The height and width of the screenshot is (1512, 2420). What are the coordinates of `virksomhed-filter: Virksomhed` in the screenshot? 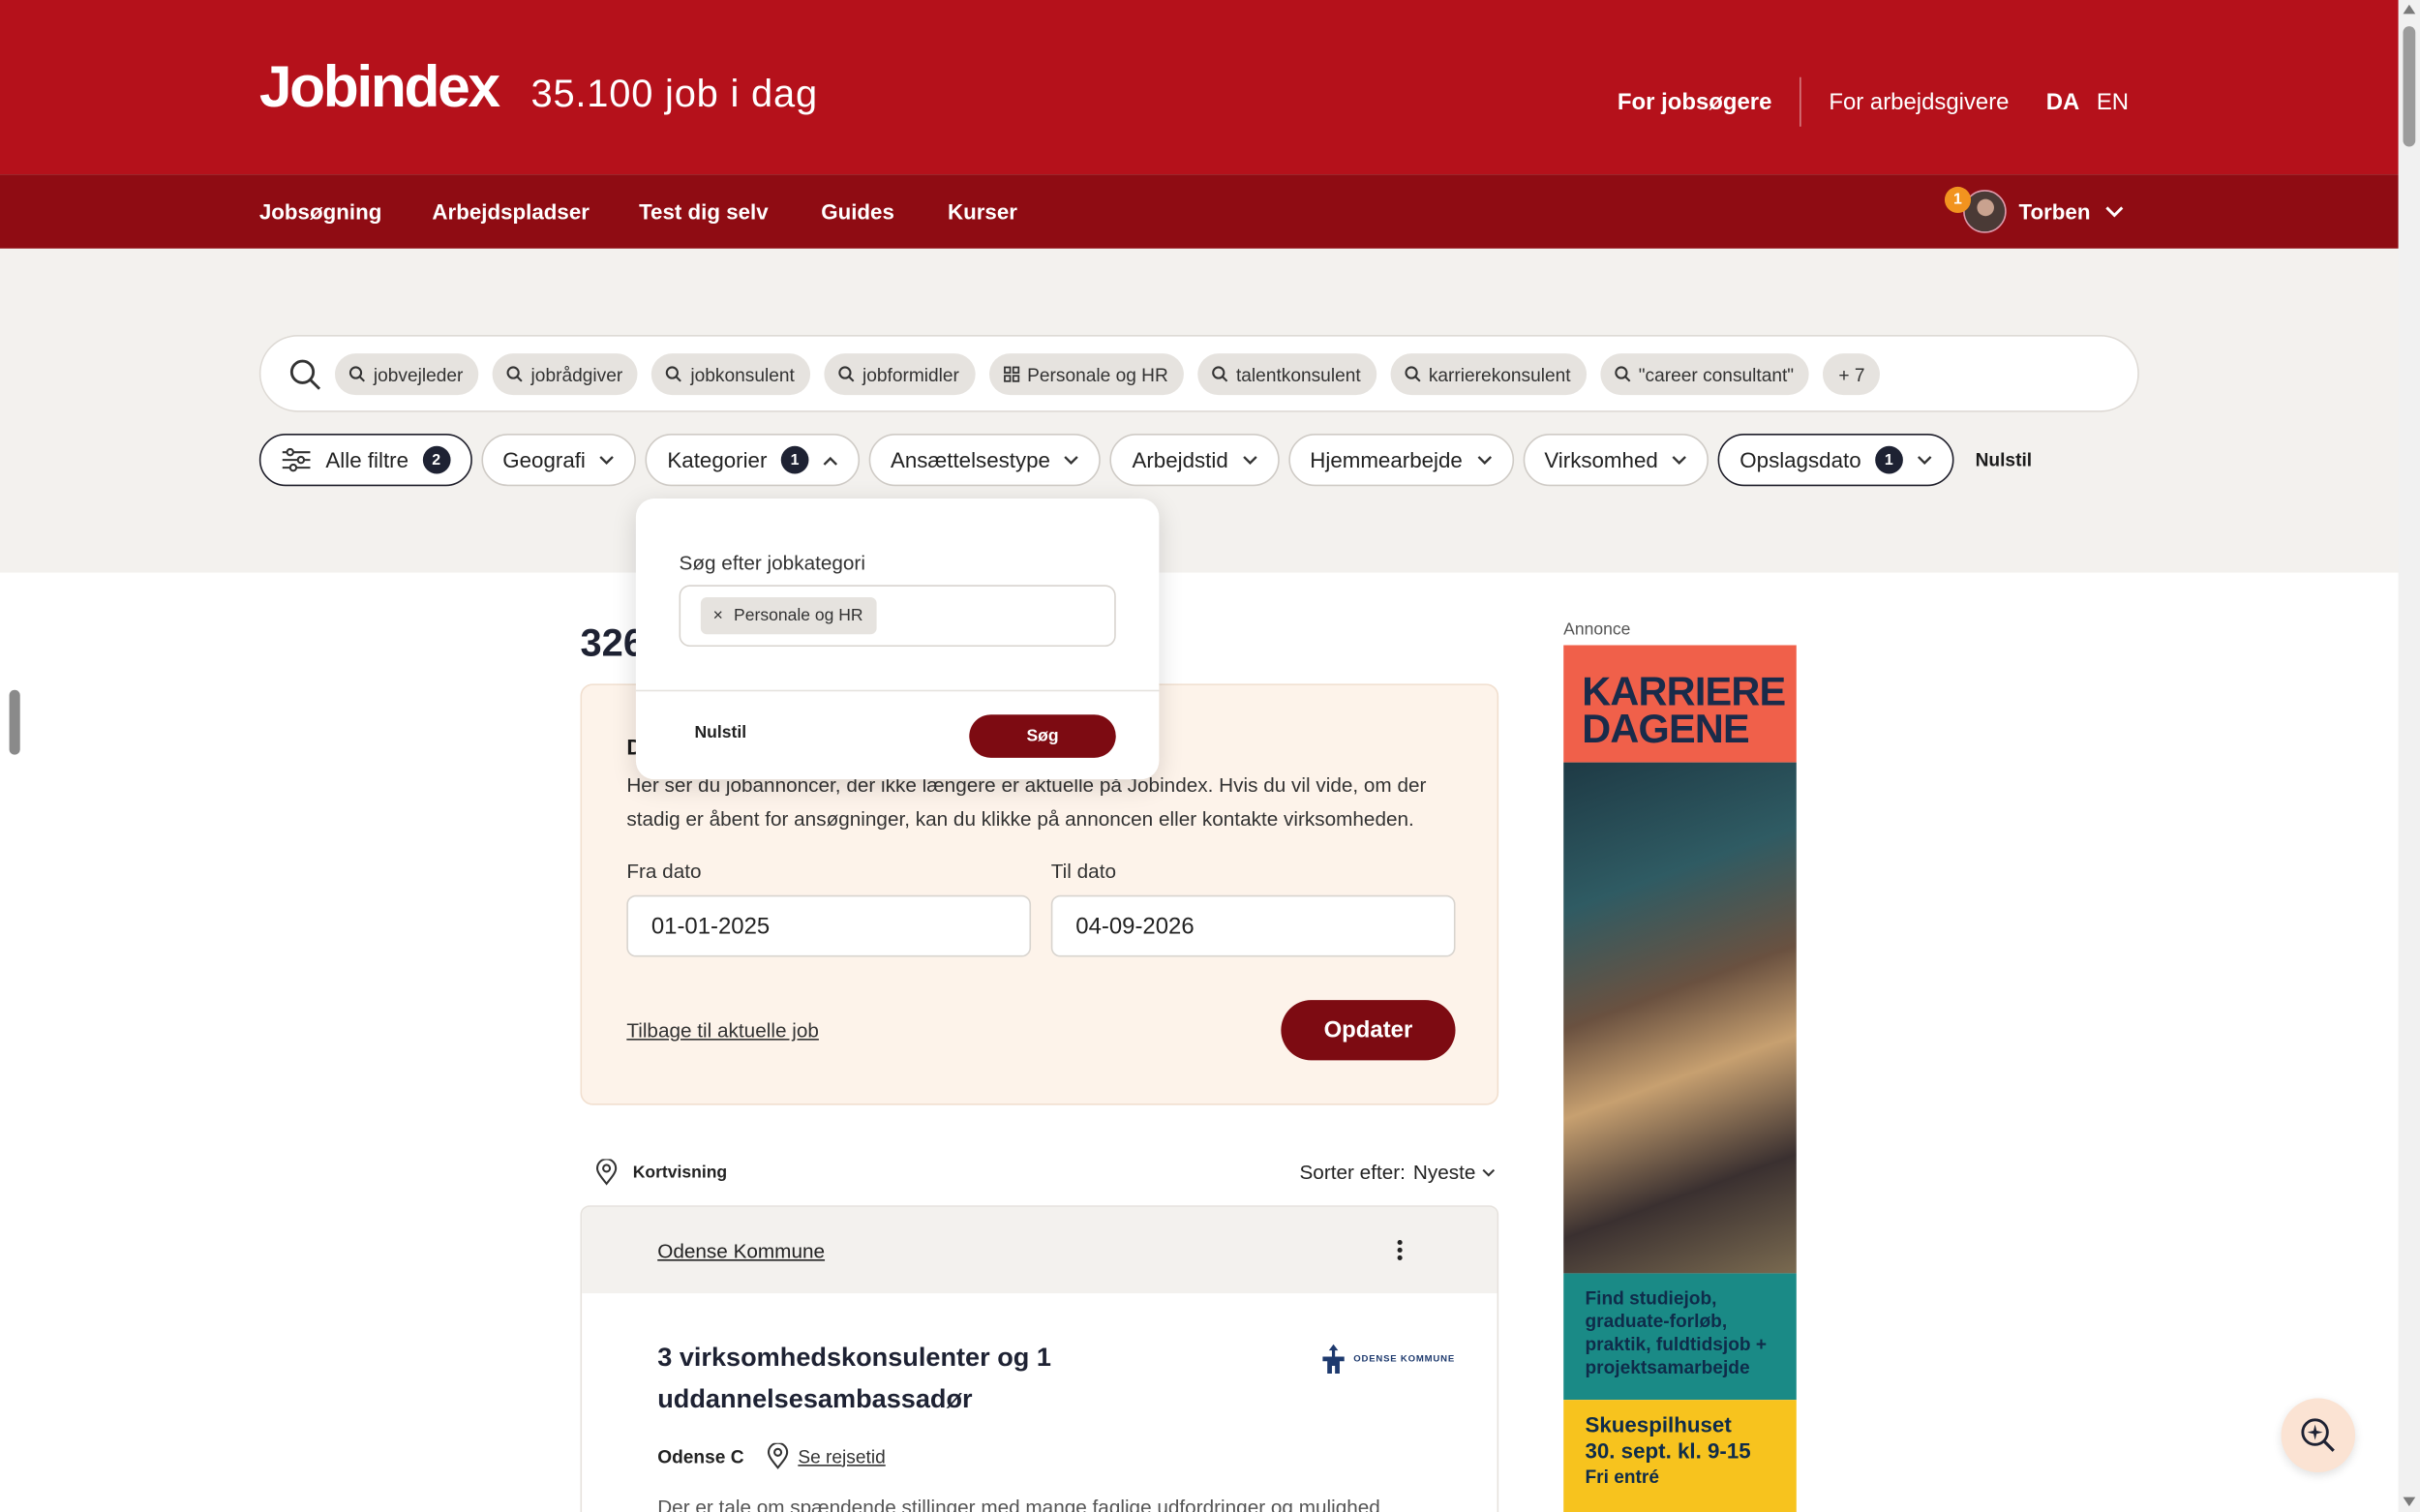 It's located at (1616, 460).